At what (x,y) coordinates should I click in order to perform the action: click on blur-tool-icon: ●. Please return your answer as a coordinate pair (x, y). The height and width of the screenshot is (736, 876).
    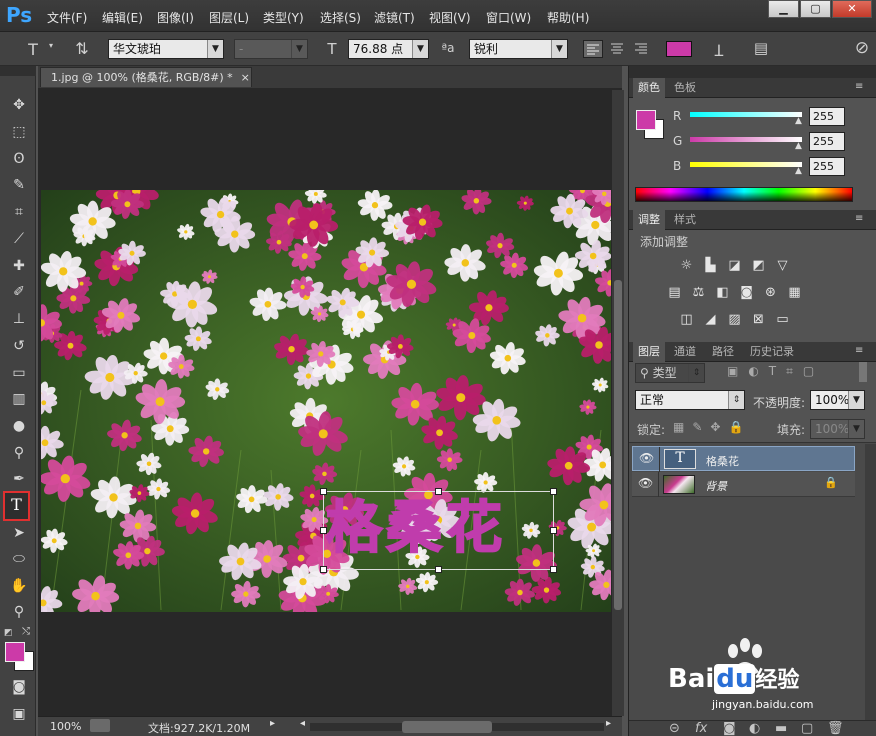
    Looking at the image, I should click on (19, 426).